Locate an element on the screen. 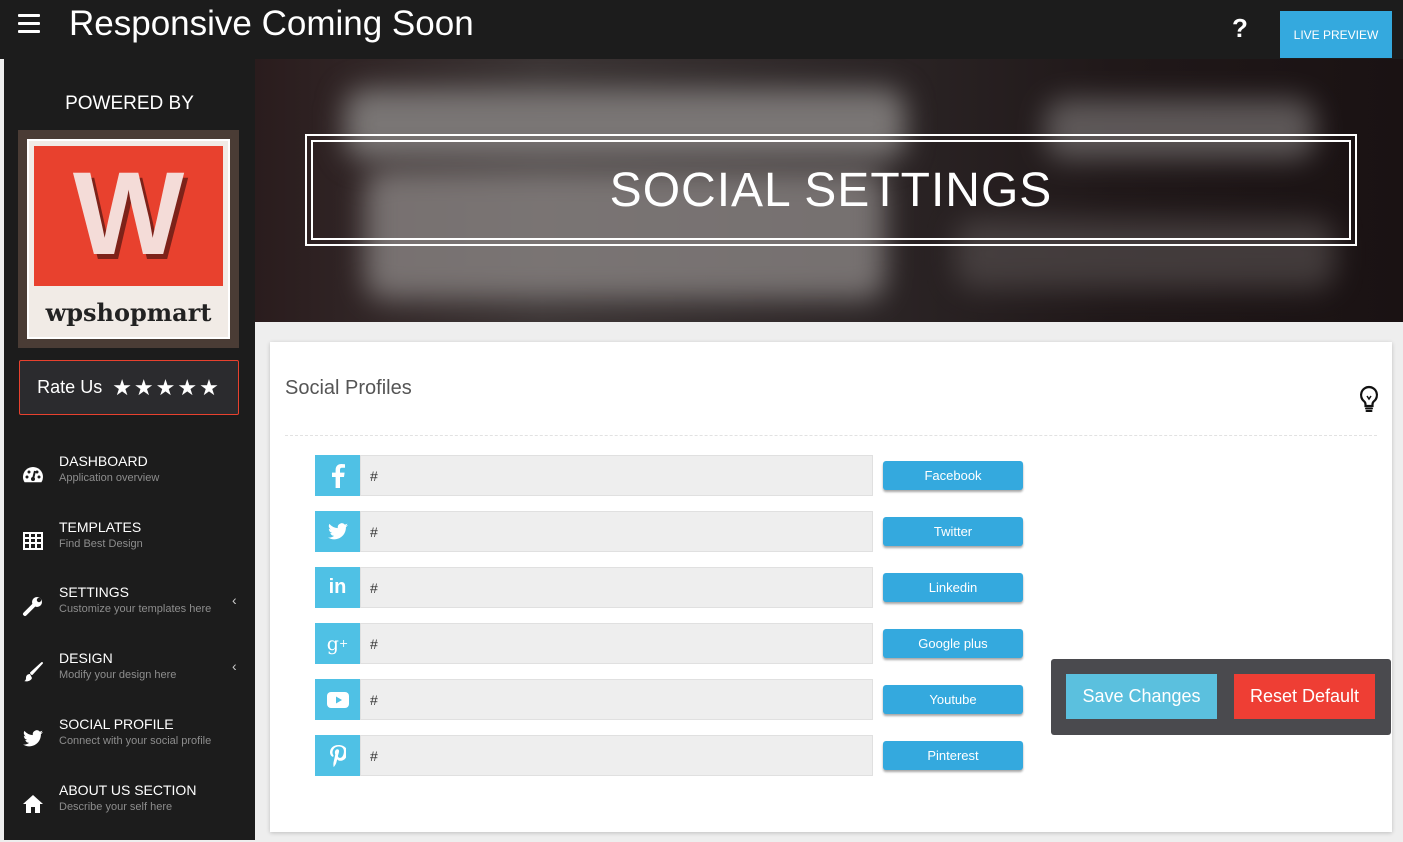  sidebar-item-subtitle: Find Best Design is located at coordinates (101, 544).